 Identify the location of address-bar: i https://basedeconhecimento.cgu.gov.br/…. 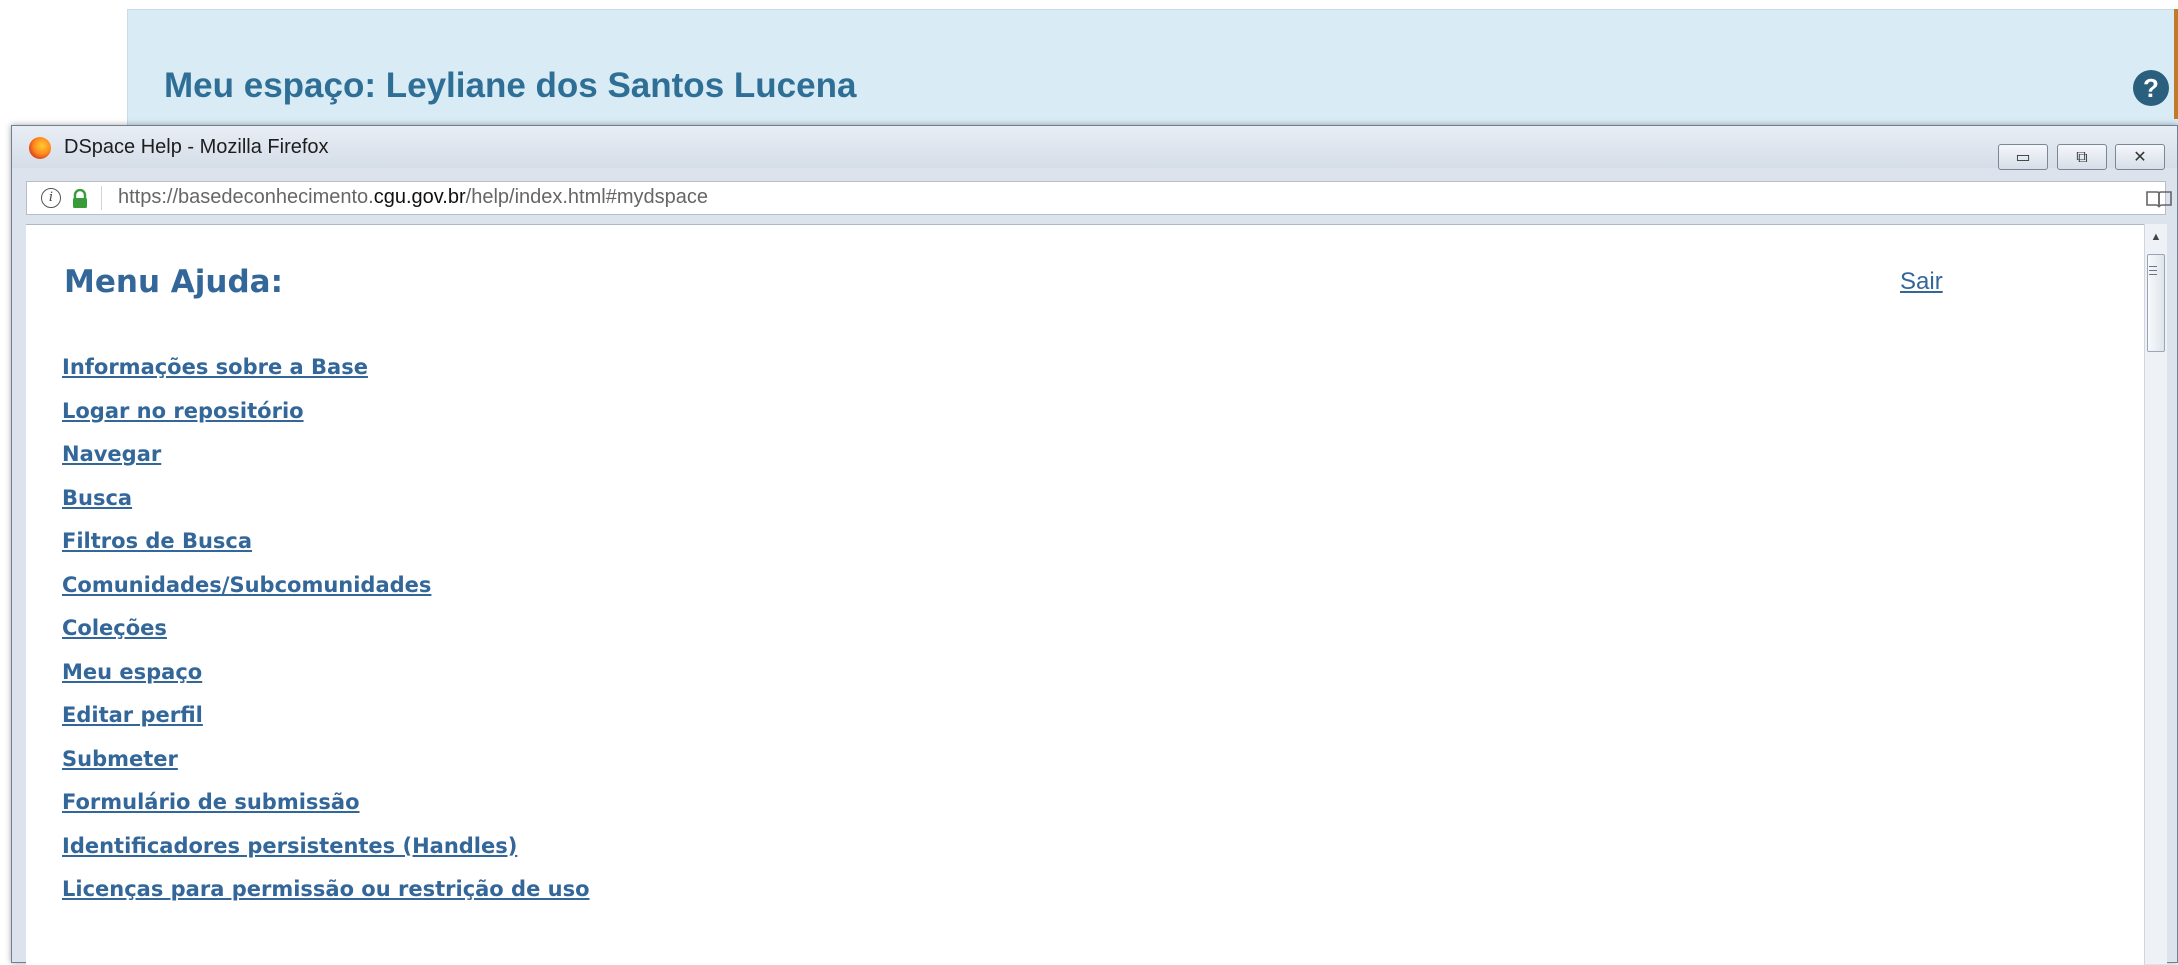
(1099, 198).